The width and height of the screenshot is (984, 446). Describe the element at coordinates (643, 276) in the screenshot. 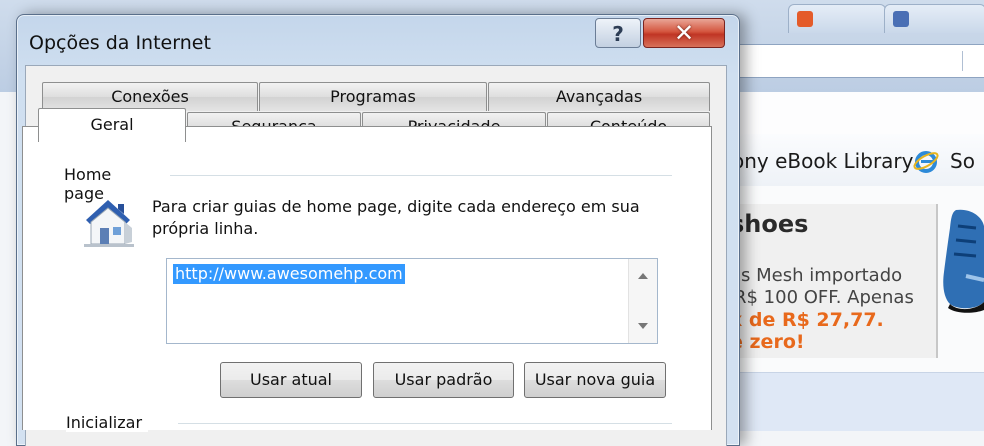

I see `scroll-up-arrow-icon` at that location.